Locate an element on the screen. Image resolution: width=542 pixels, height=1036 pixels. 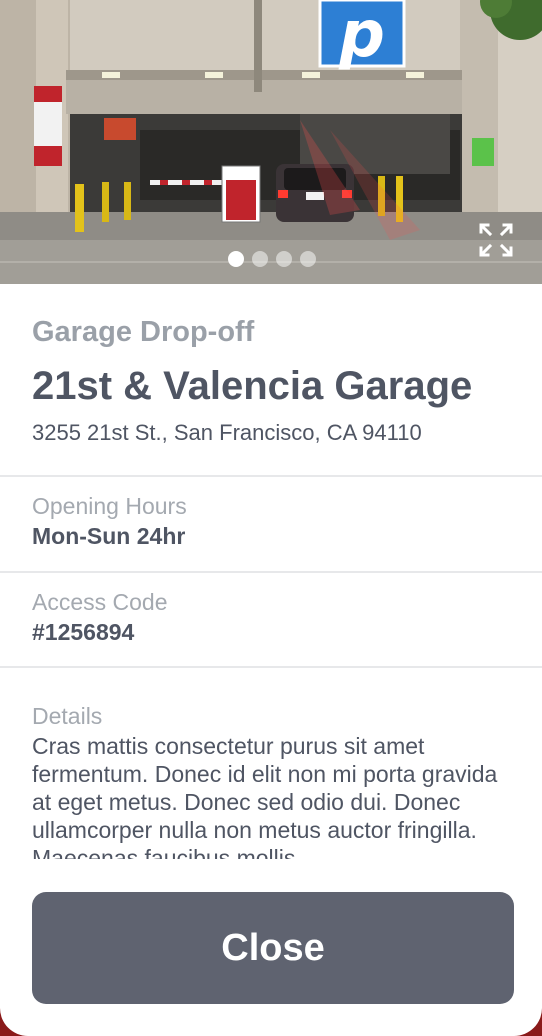
svg-text: p is located at coordinates (361, 36).